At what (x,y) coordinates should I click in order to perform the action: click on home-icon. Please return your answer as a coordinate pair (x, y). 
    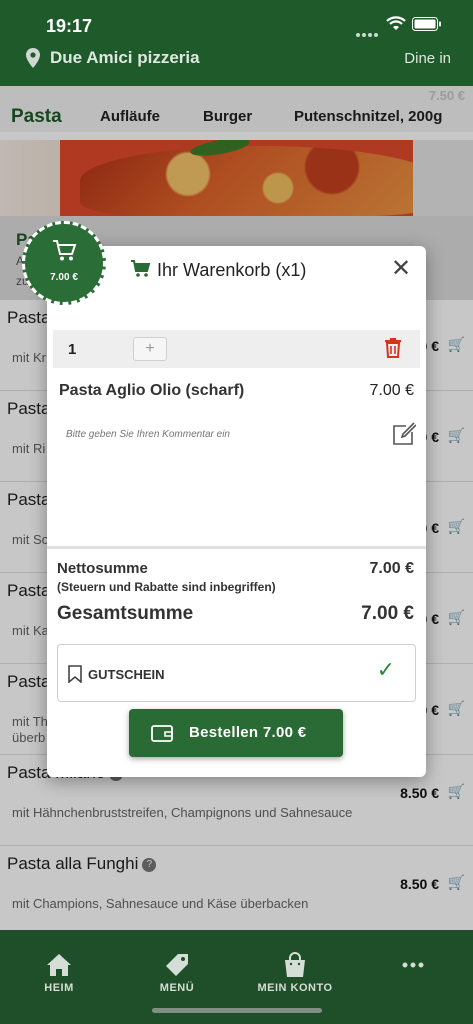
    Looking at the image, I should click on (59, 965).